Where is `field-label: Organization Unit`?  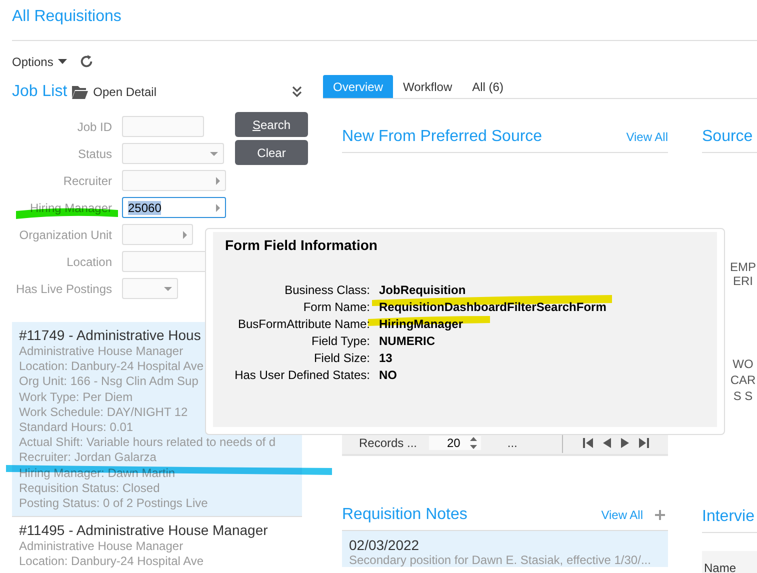 field-label: Organization Unit is located at coordinates (65, 235).